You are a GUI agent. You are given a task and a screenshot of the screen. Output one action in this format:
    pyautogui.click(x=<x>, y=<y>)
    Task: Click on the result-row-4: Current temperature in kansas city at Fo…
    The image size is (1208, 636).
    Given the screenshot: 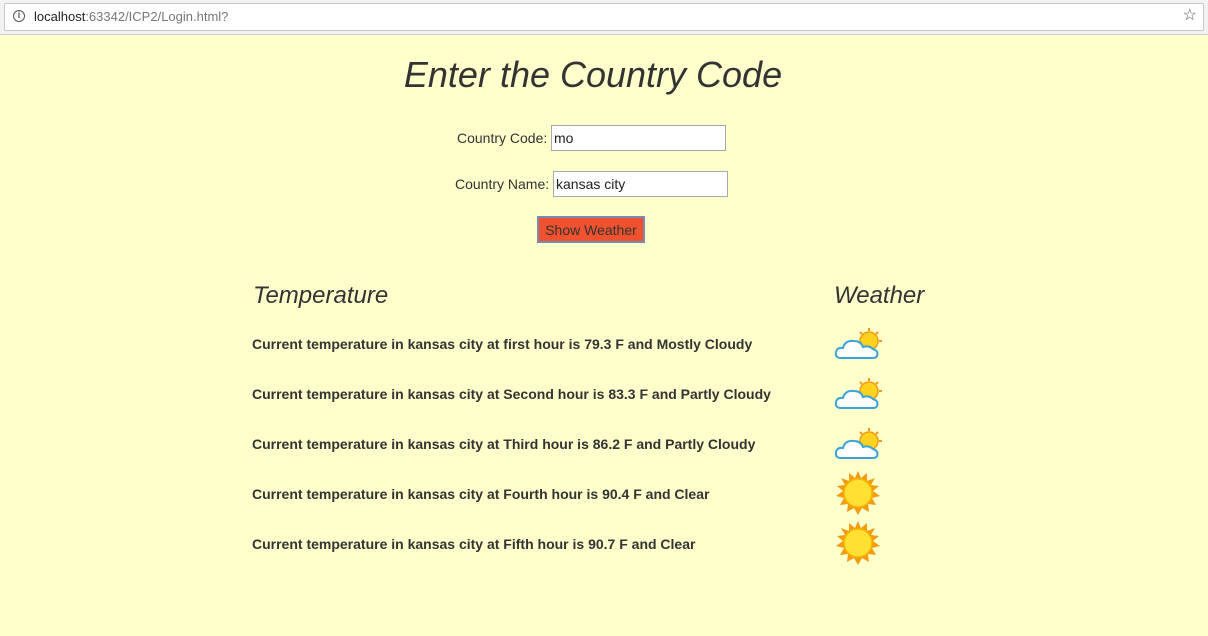 What is the action you would take?
    pyautogui.click(x=481, y=494)
    